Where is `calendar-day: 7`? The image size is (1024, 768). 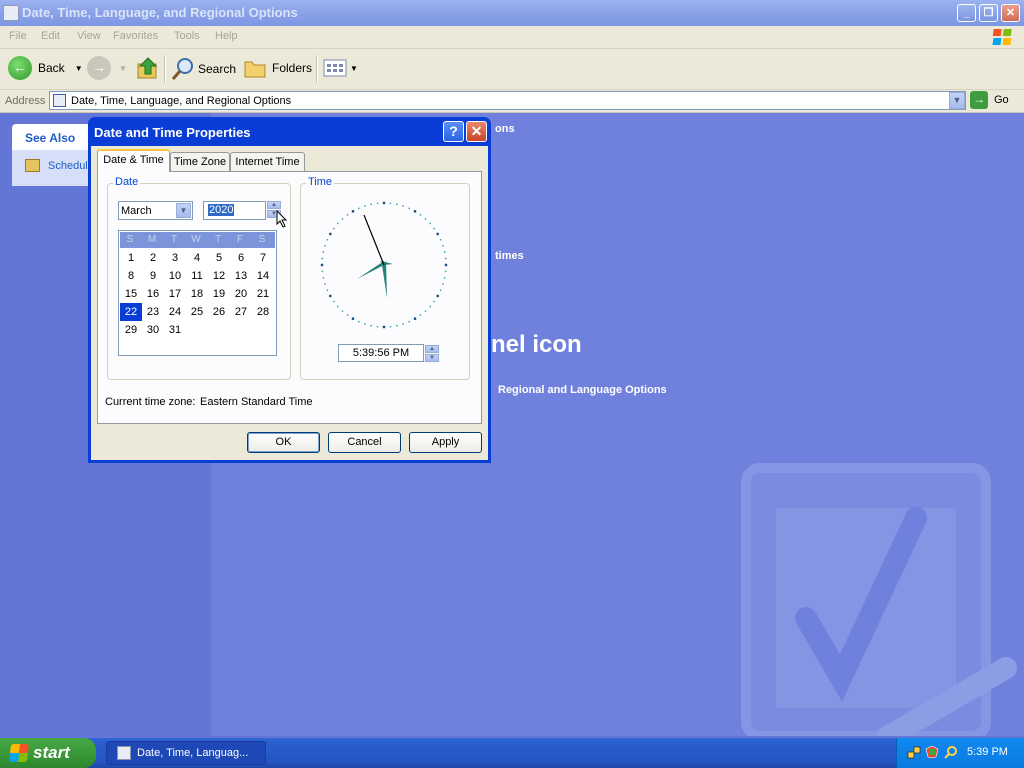 calendar-day: 7 is located at coordinates (263, 258).